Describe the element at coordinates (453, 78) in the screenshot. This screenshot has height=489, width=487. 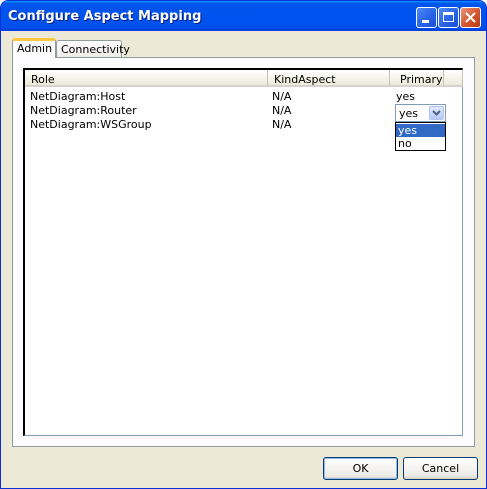
I see `column-header-filler` at that location.